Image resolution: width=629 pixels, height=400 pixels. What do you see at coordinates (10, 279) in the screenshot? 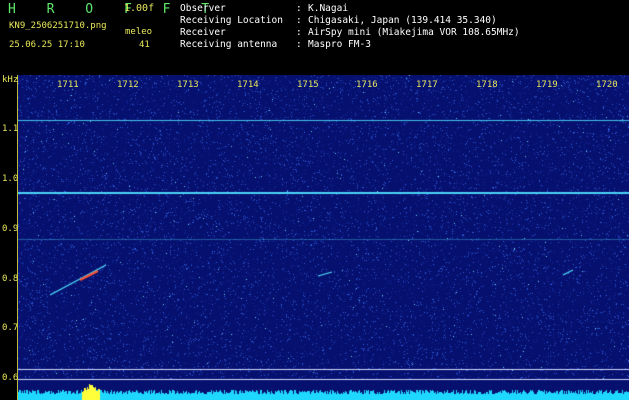
I see `y-tick-label: 0.8` at bounding box center [10, 279].